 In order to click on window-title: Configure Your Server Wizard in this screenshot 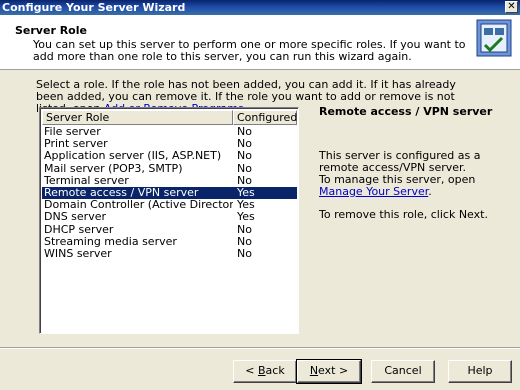, I will do `click(94, 7)`.